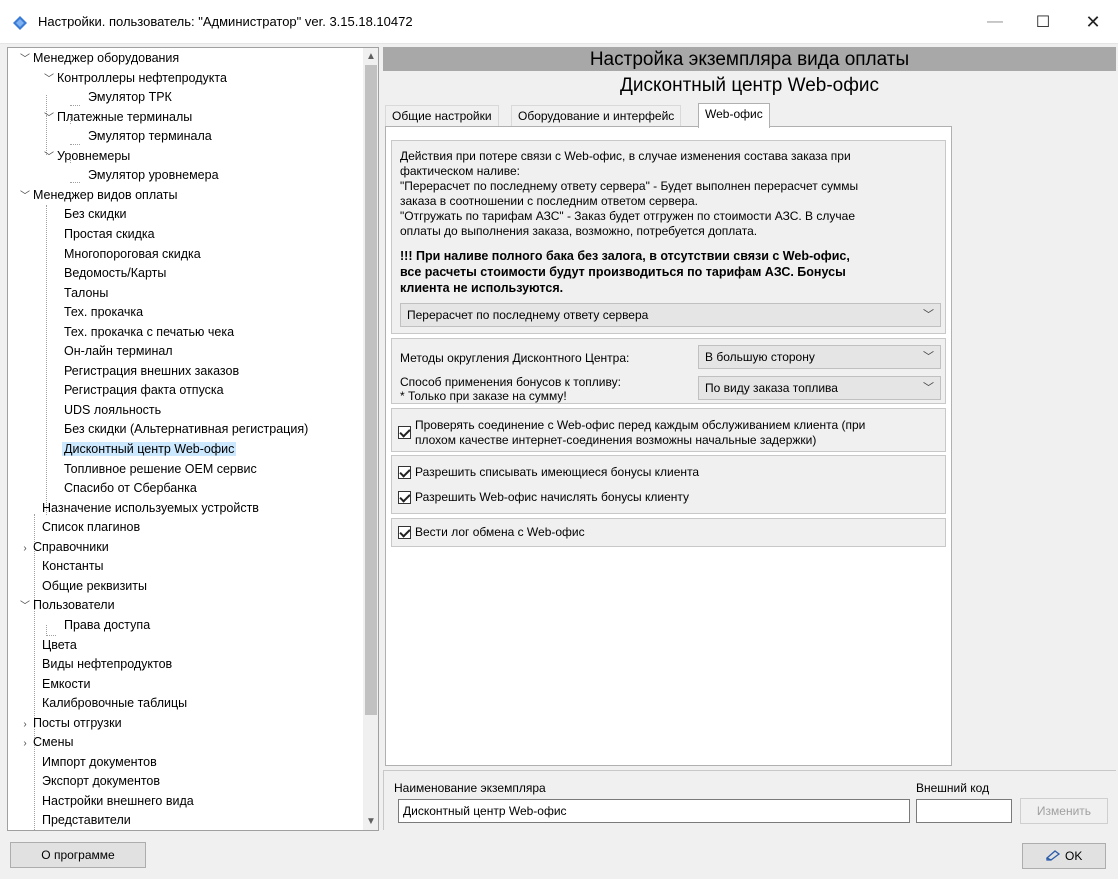  What do you see at coordinates (995, 22) in the screenshot?
I see `minimize-button: —` at bounding box center [995, 22].